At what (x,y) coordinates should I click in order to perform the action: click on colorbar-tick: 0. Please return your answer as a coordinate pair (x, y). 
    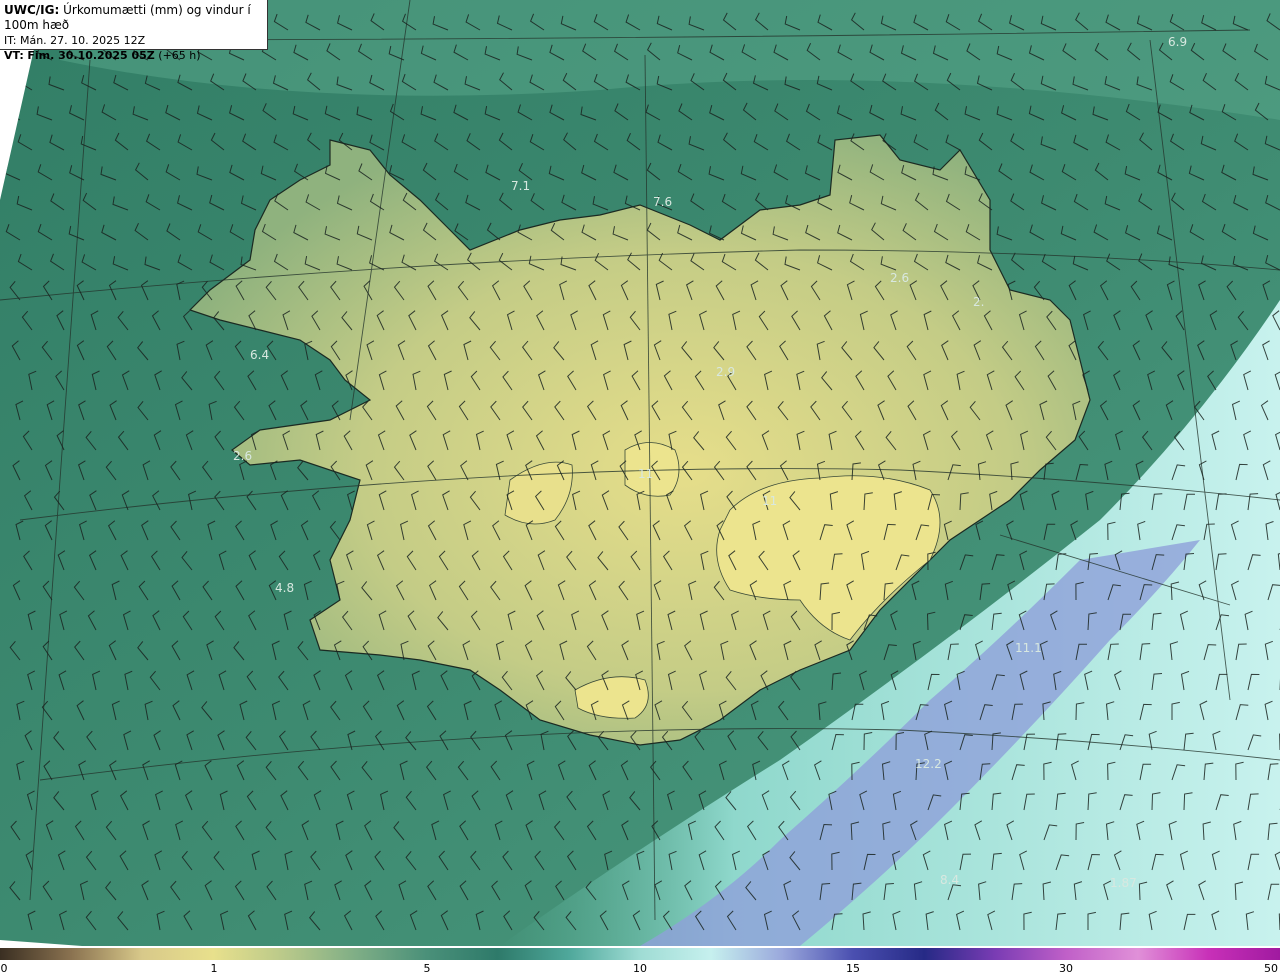
    Looking at the image, I should click on (4, 968).